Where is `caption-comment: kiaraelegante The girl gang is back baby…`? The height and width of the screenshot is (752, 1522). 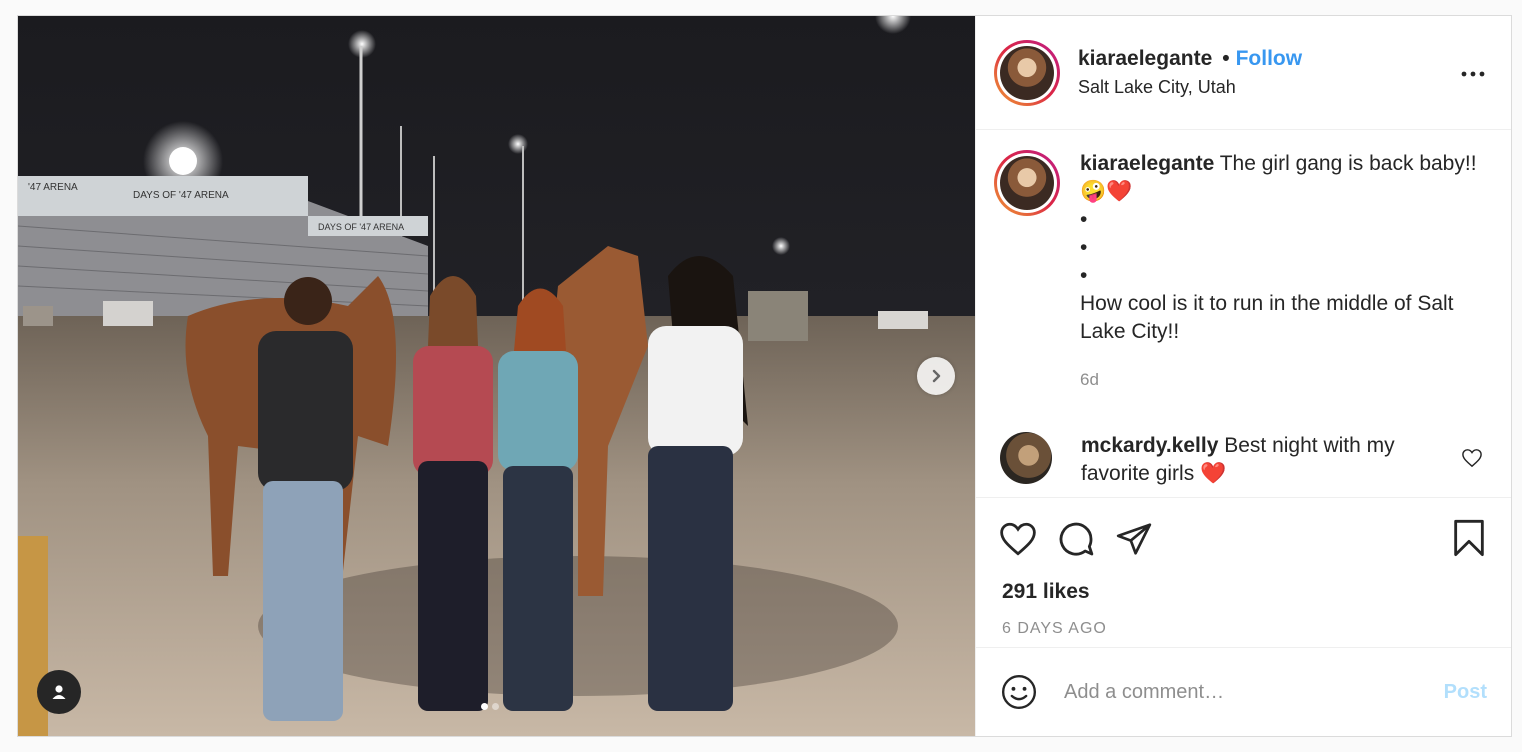 caption-comment: kiaraelegante The girl gang is back baby… is located at coordinates (1243, 272).